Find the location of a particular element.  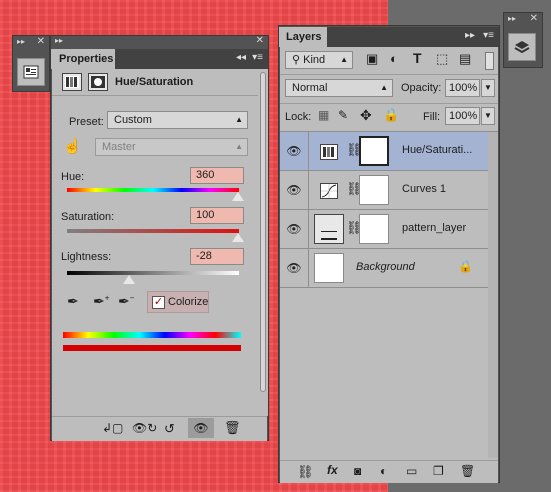

saturation-slider-track is located at coordinates (153, 231).